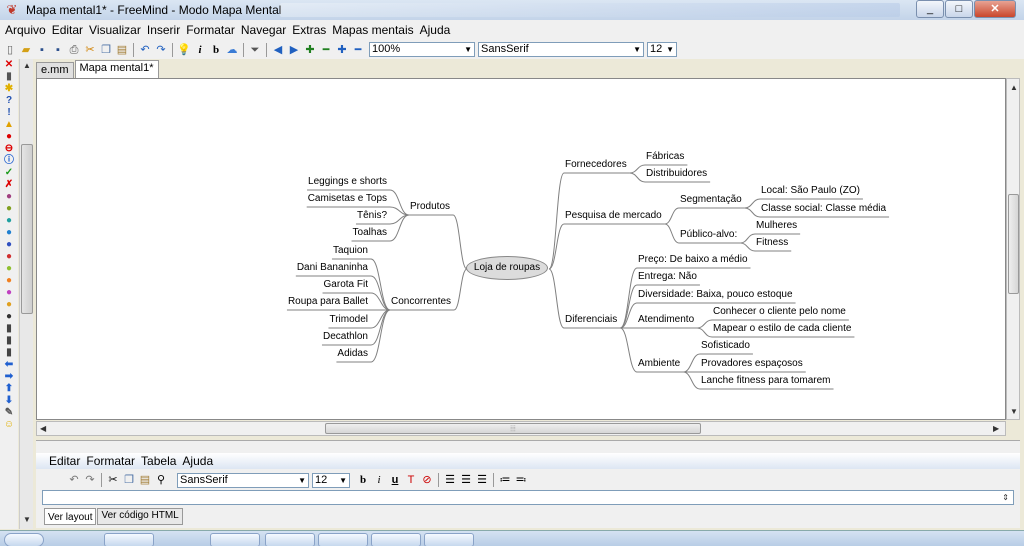 Image resolution: width=1024 pixels, height=546 pixels. What do you see at coordinates (9, 89) in the screenshot?
I see `idea-icon: ✱` at bounding box center [9, 89].